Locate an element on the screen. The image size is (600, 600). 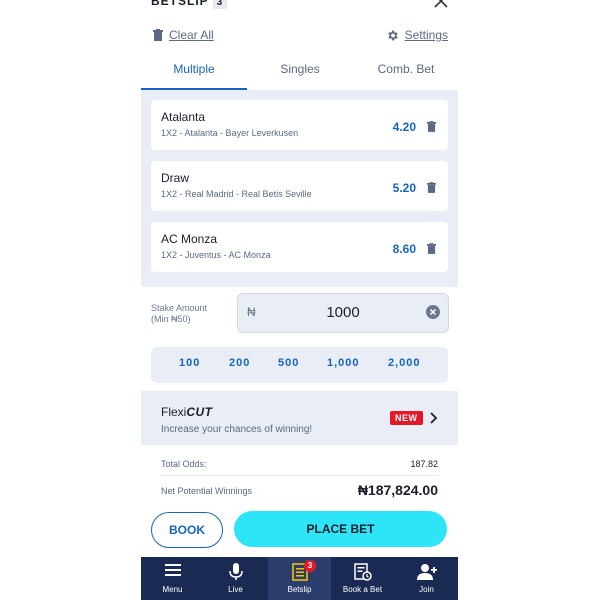
nav-label: Betslip is located at coordinates (299, 589).